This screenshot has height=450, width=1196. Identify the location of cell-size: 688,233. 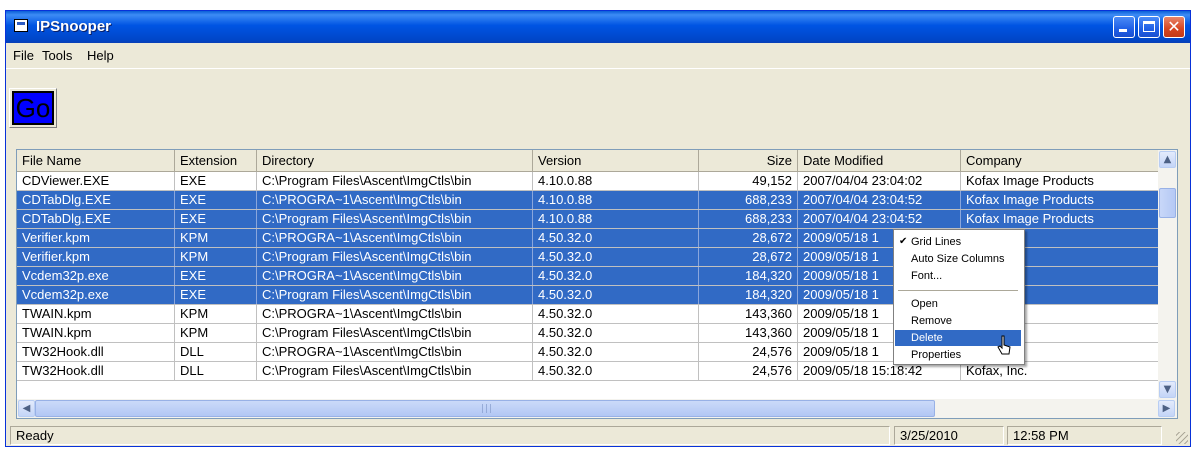
(748, 219).